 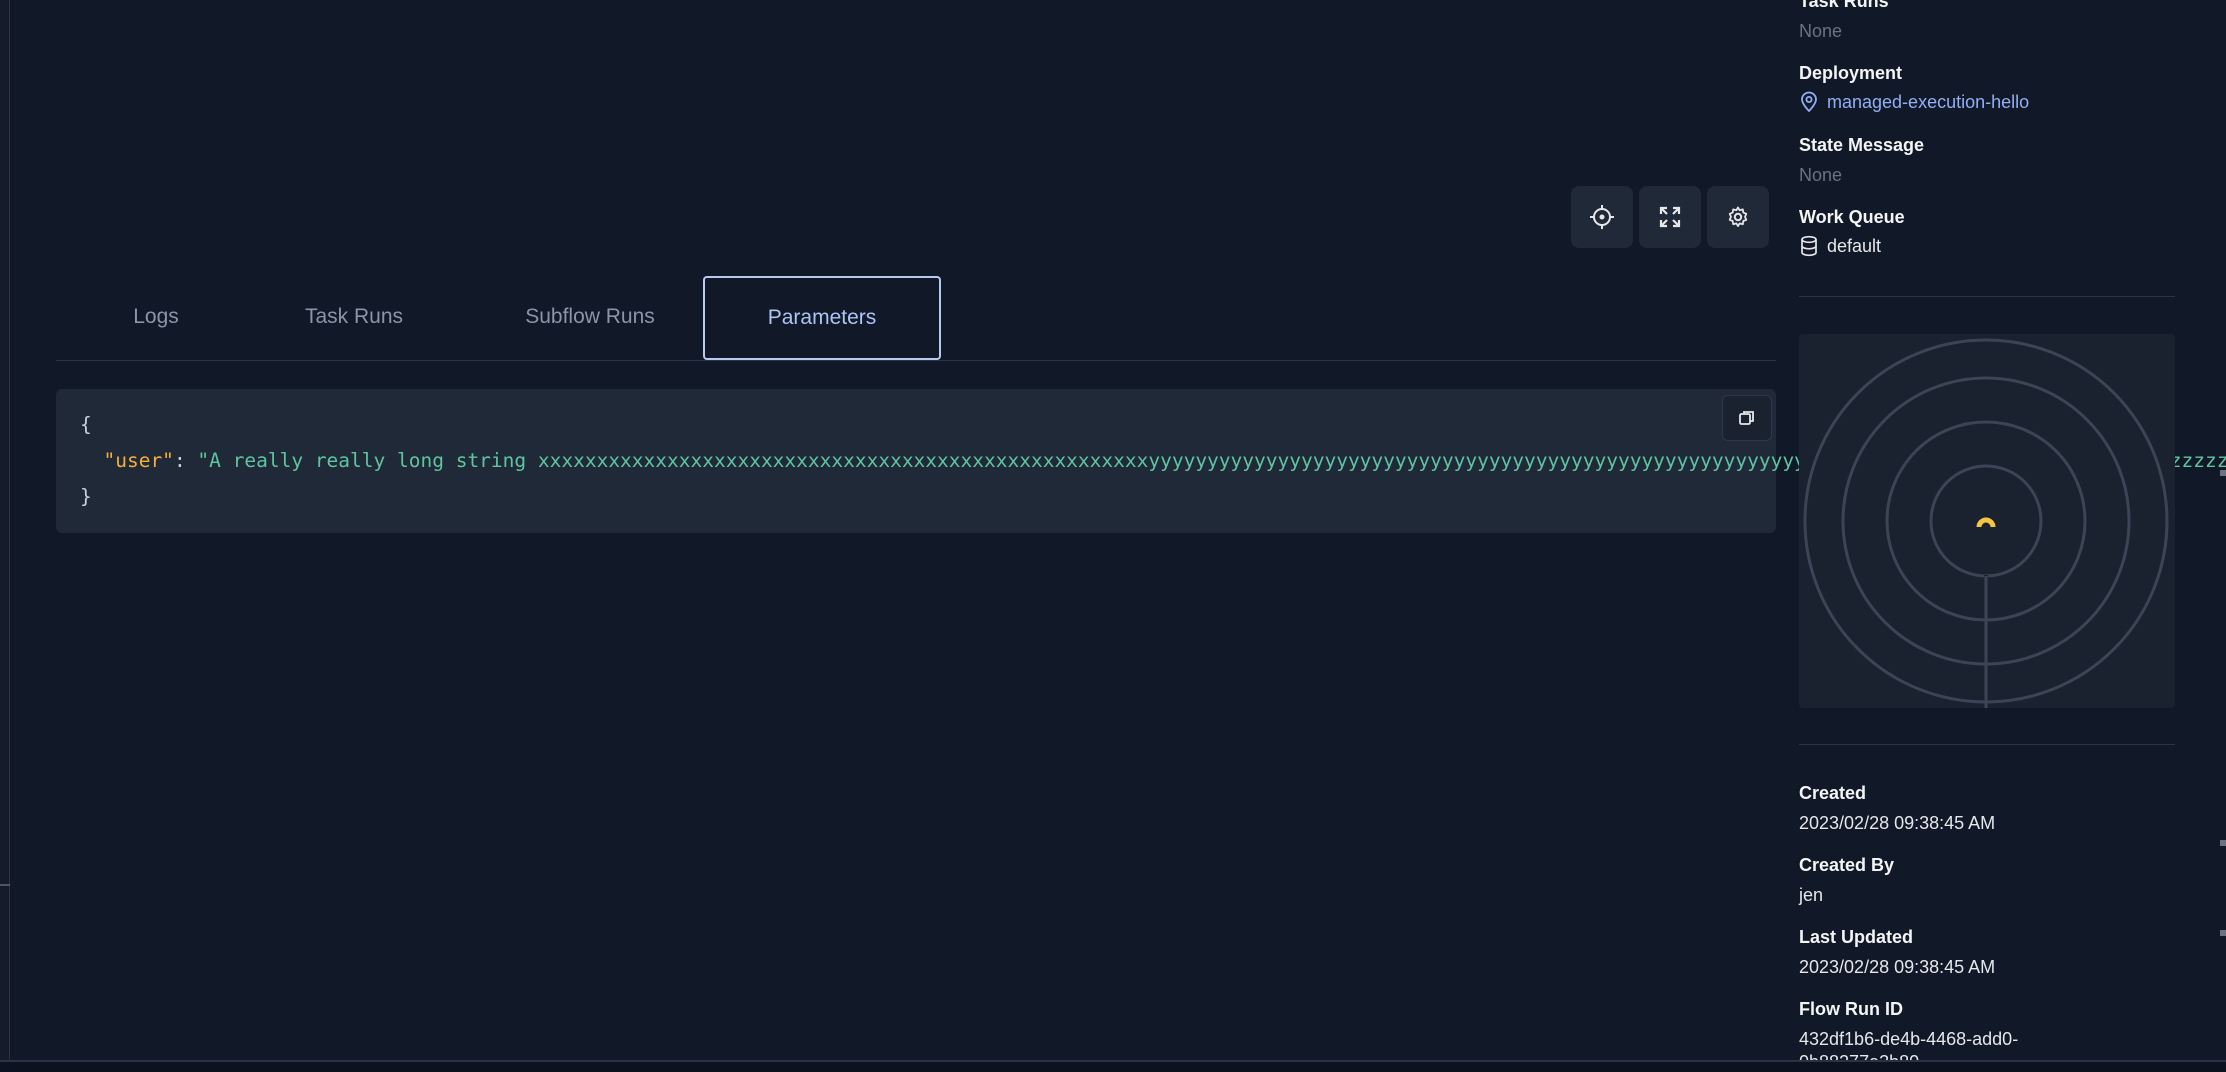 What do you see at coordinates (1862, 145) in the screenshot?
I see `state-message-label: State Message` at bounding box center [1862, 145].